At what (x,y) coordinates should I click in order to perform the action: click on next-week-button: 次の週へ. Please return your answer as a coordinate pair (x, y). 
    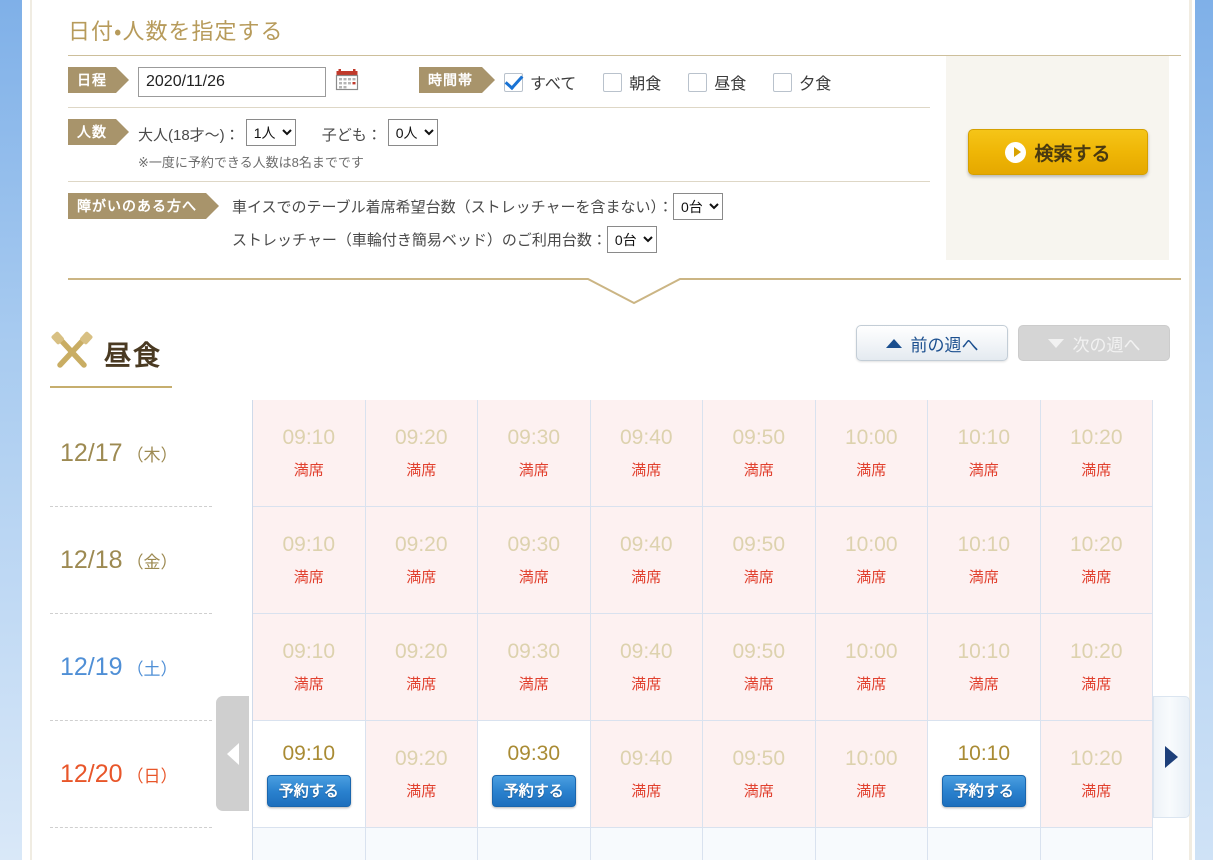
    Looking at the image, I should click on (1094, 343).